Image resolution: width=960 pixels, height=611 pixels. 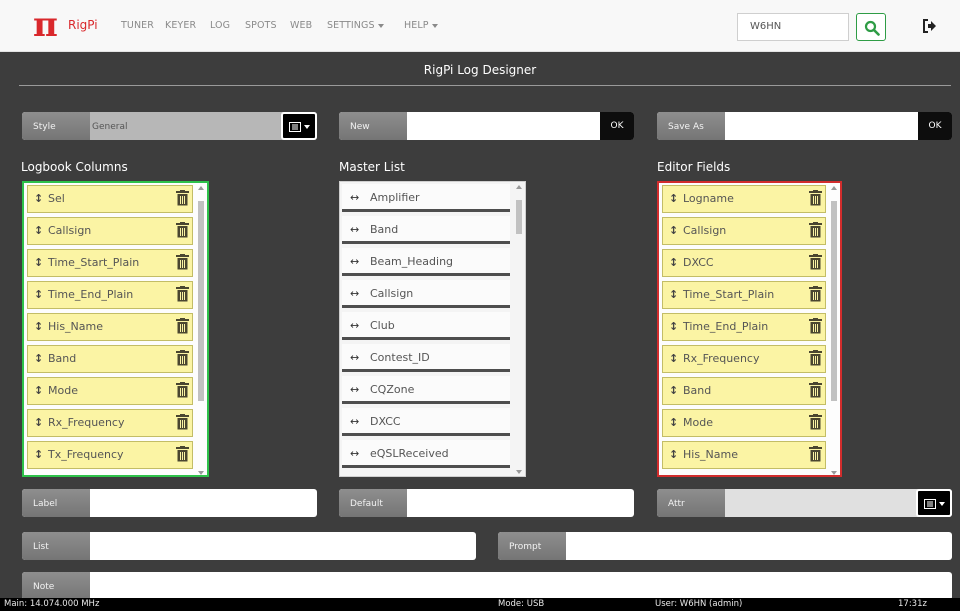 I want to click on style-dropdown-button, so click(x=299, y=126).